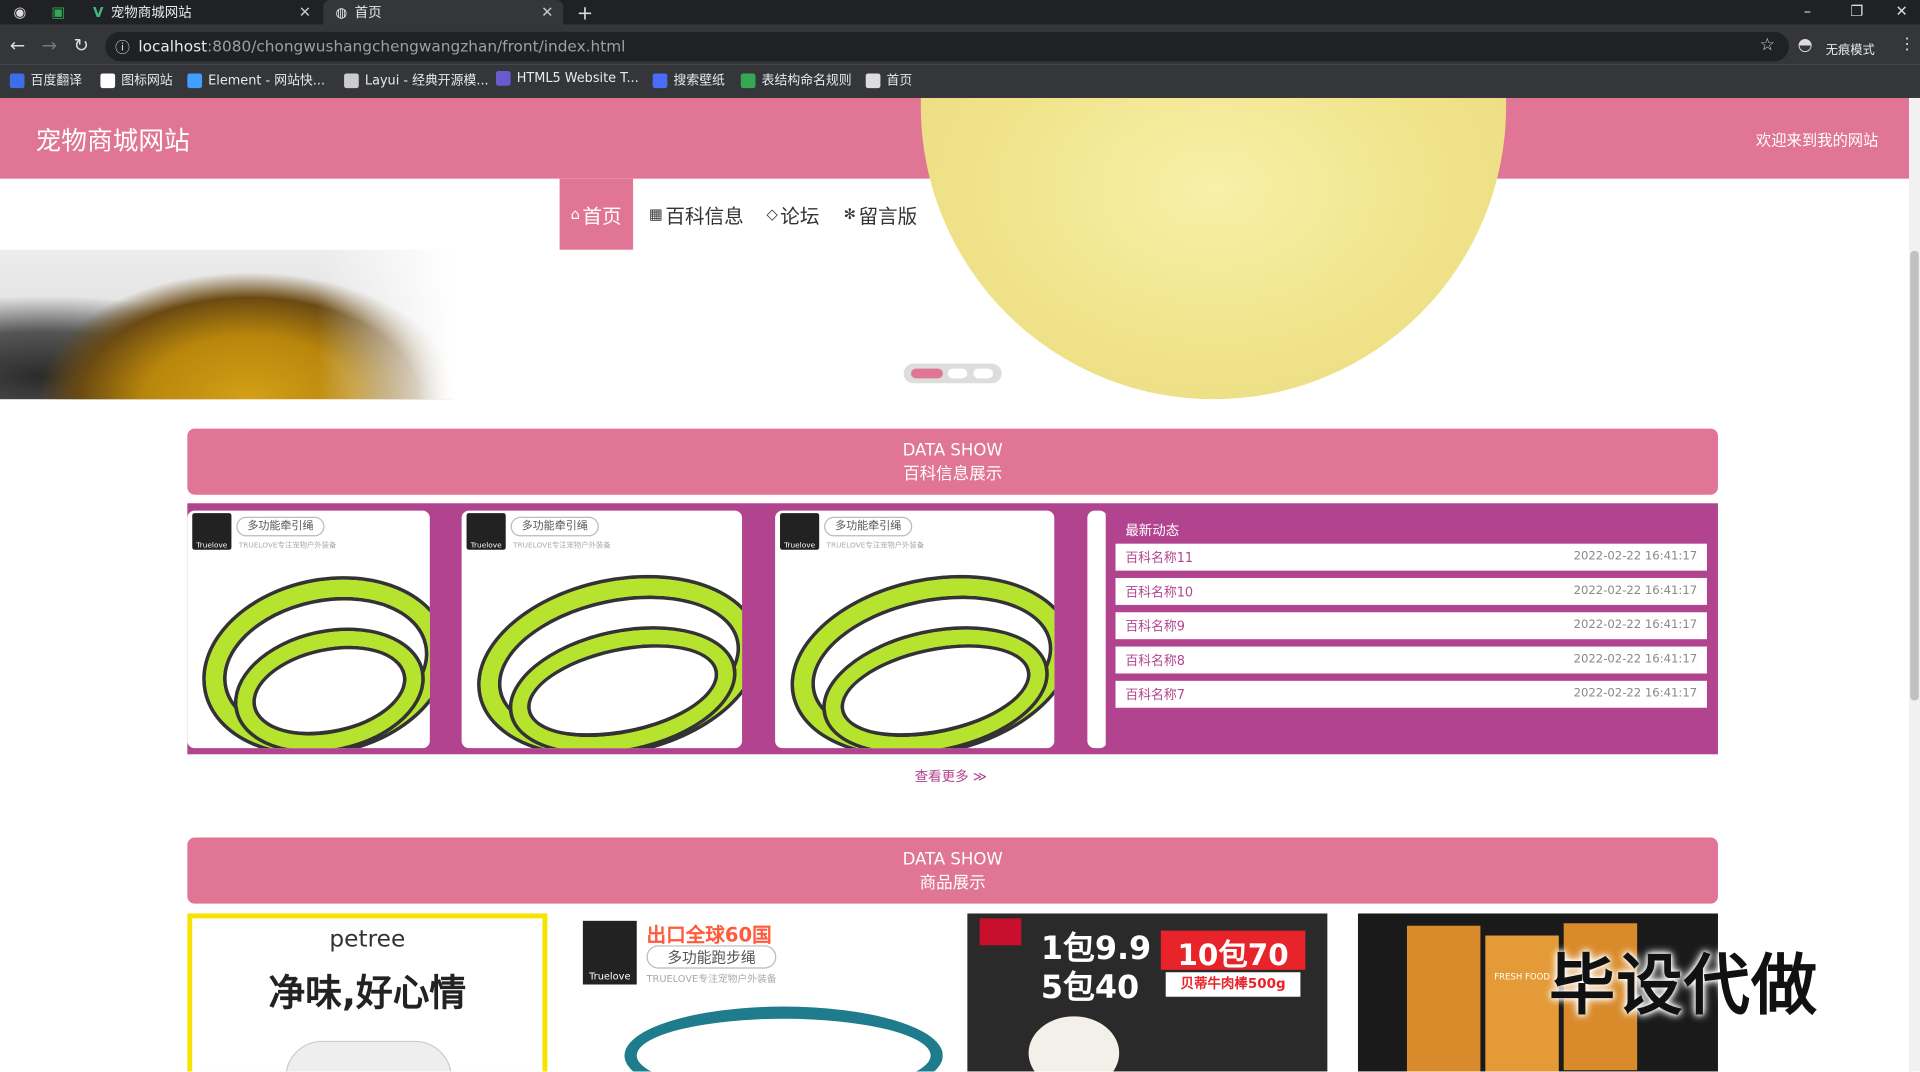 This screenshot has height=1072, width=1920. Describe the element at coordinates (783, 1039) in the screenshot. I see `product-image-leash` at that location.